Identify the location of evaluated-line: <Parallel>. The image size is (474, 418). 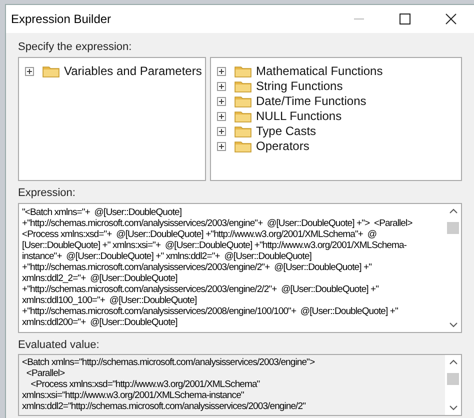
(45, 373).